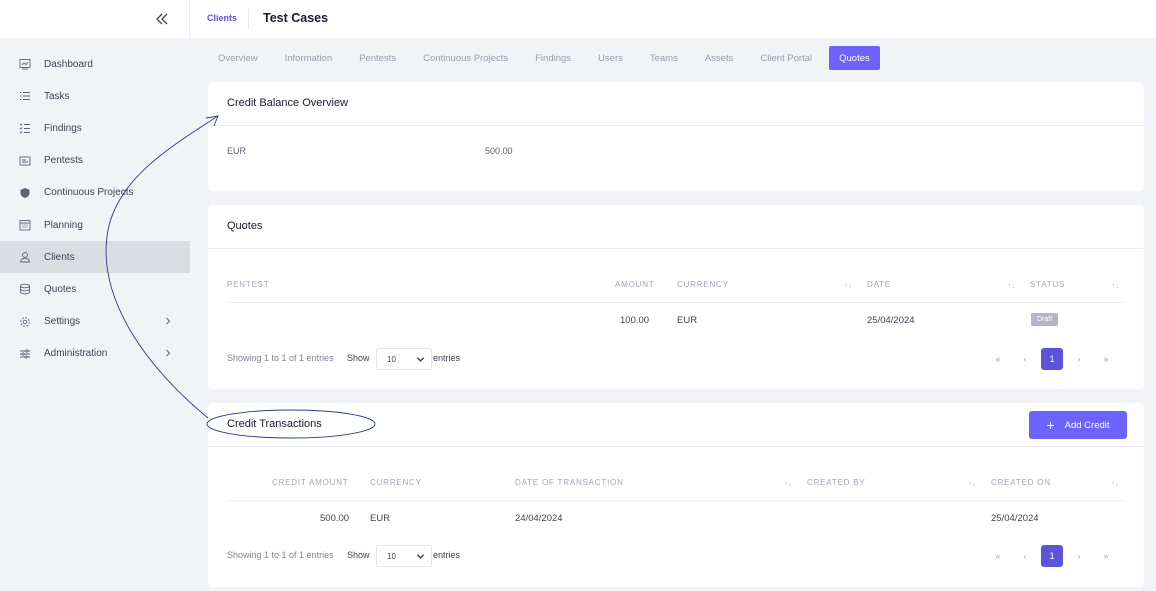 The width and height of the screenshot is (1156, 591). I want to click on sidebar-item-label: Dashboard, so click(68, 64).